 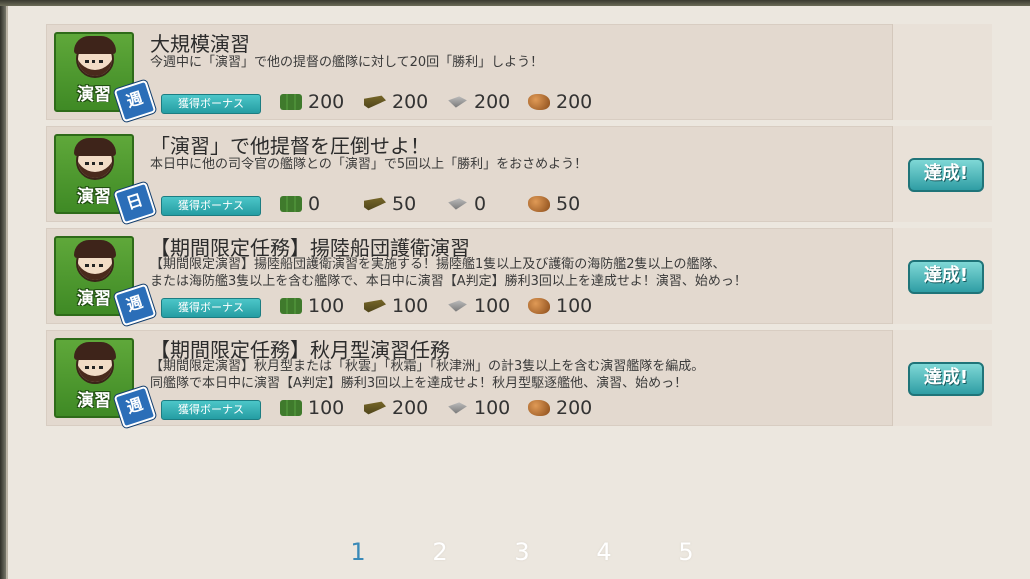 I want to click on reward-ammo-value: 50, so click(x=404, y=204).